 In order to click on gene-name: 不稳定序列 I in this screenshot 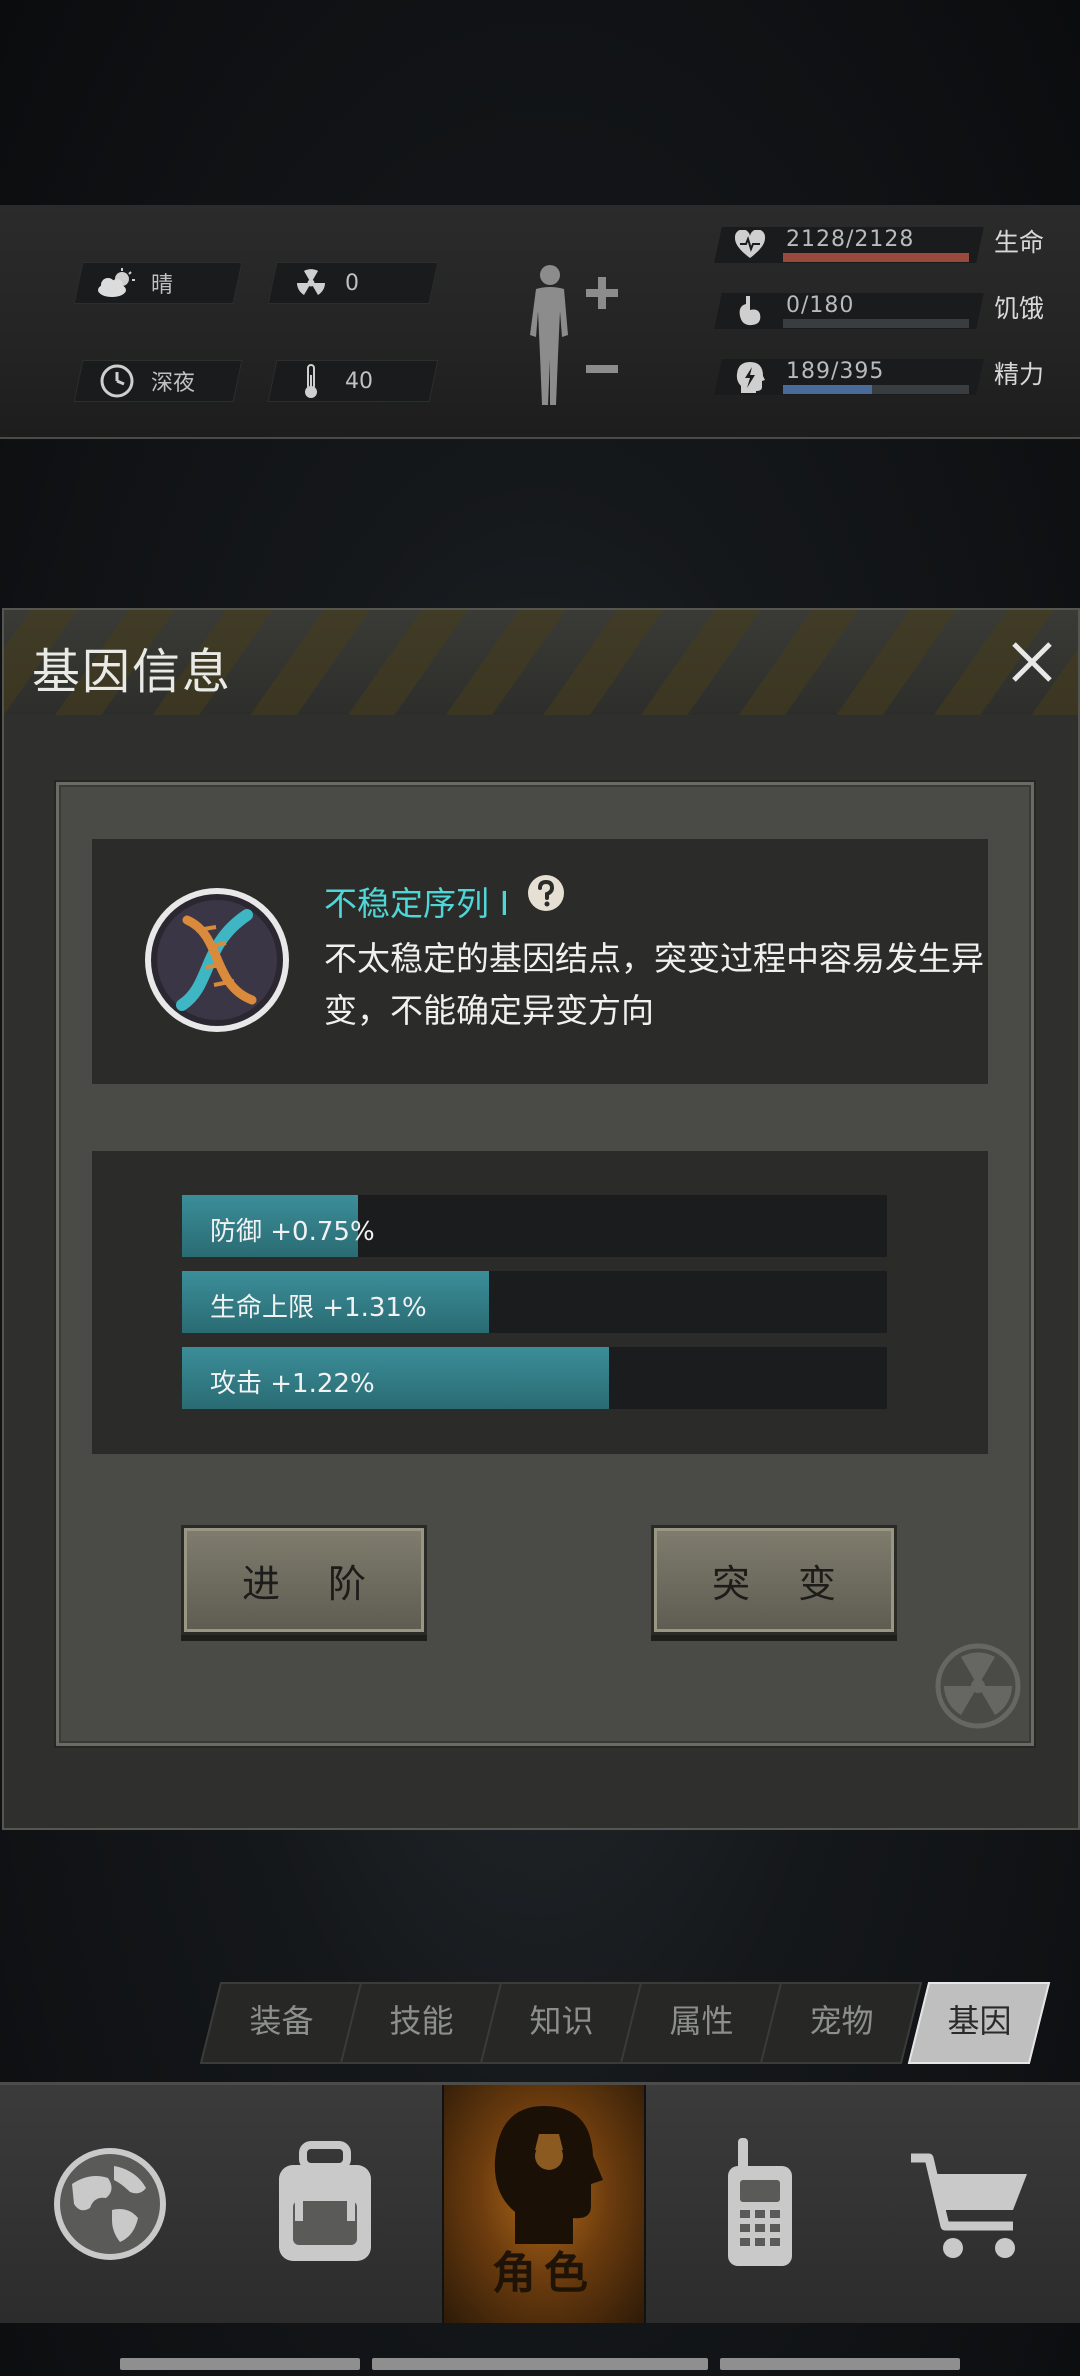, I will do `click(417, 903)`.